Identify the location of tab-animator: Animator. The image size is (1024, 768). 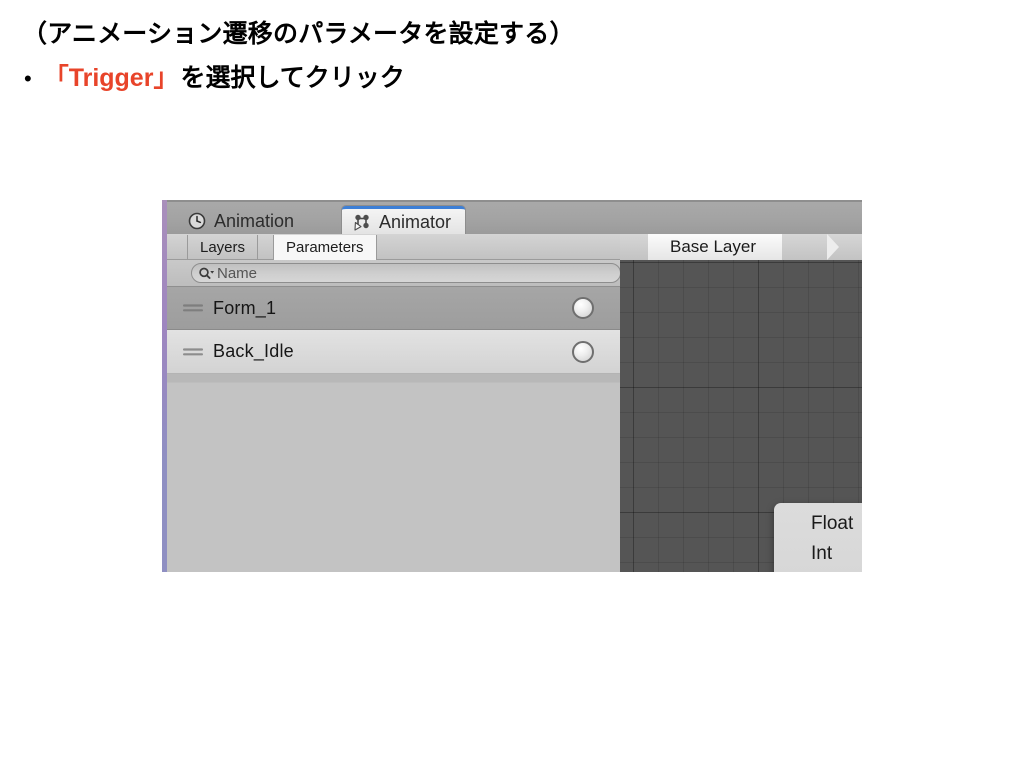
(404, 221).